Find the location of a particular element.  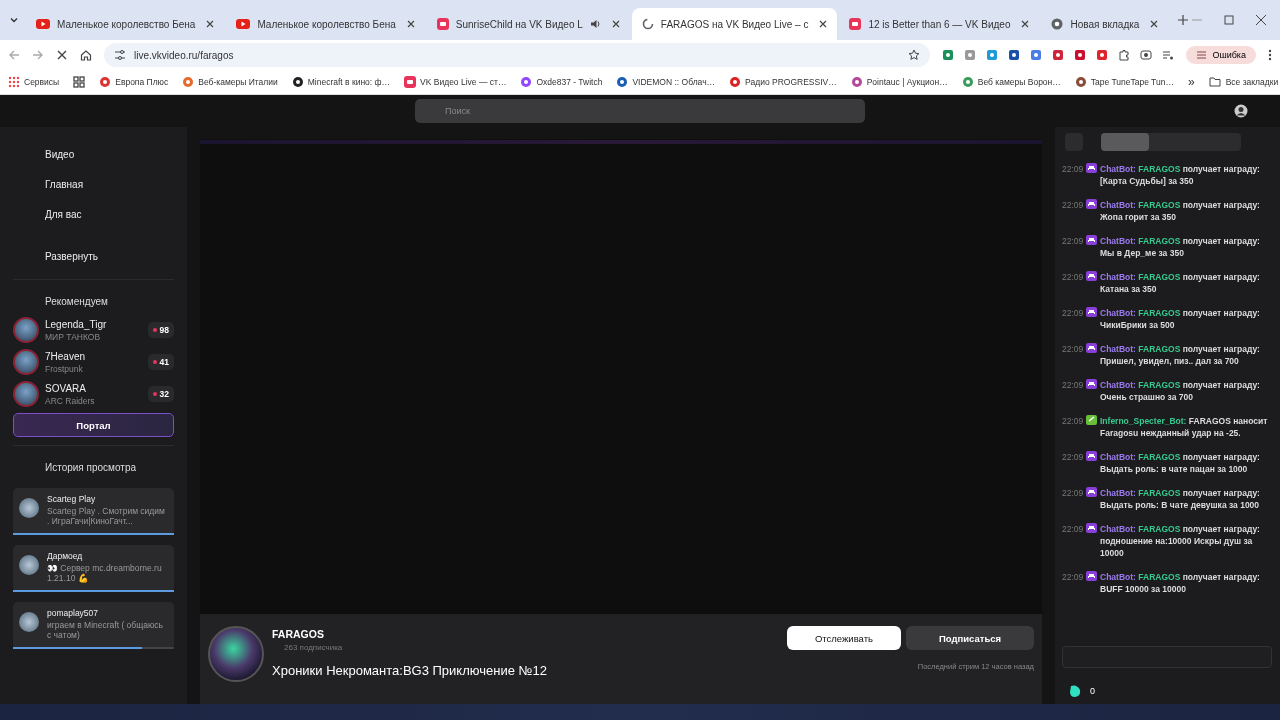

channel-name: FARAGOS is located at coordinates (525, 634).